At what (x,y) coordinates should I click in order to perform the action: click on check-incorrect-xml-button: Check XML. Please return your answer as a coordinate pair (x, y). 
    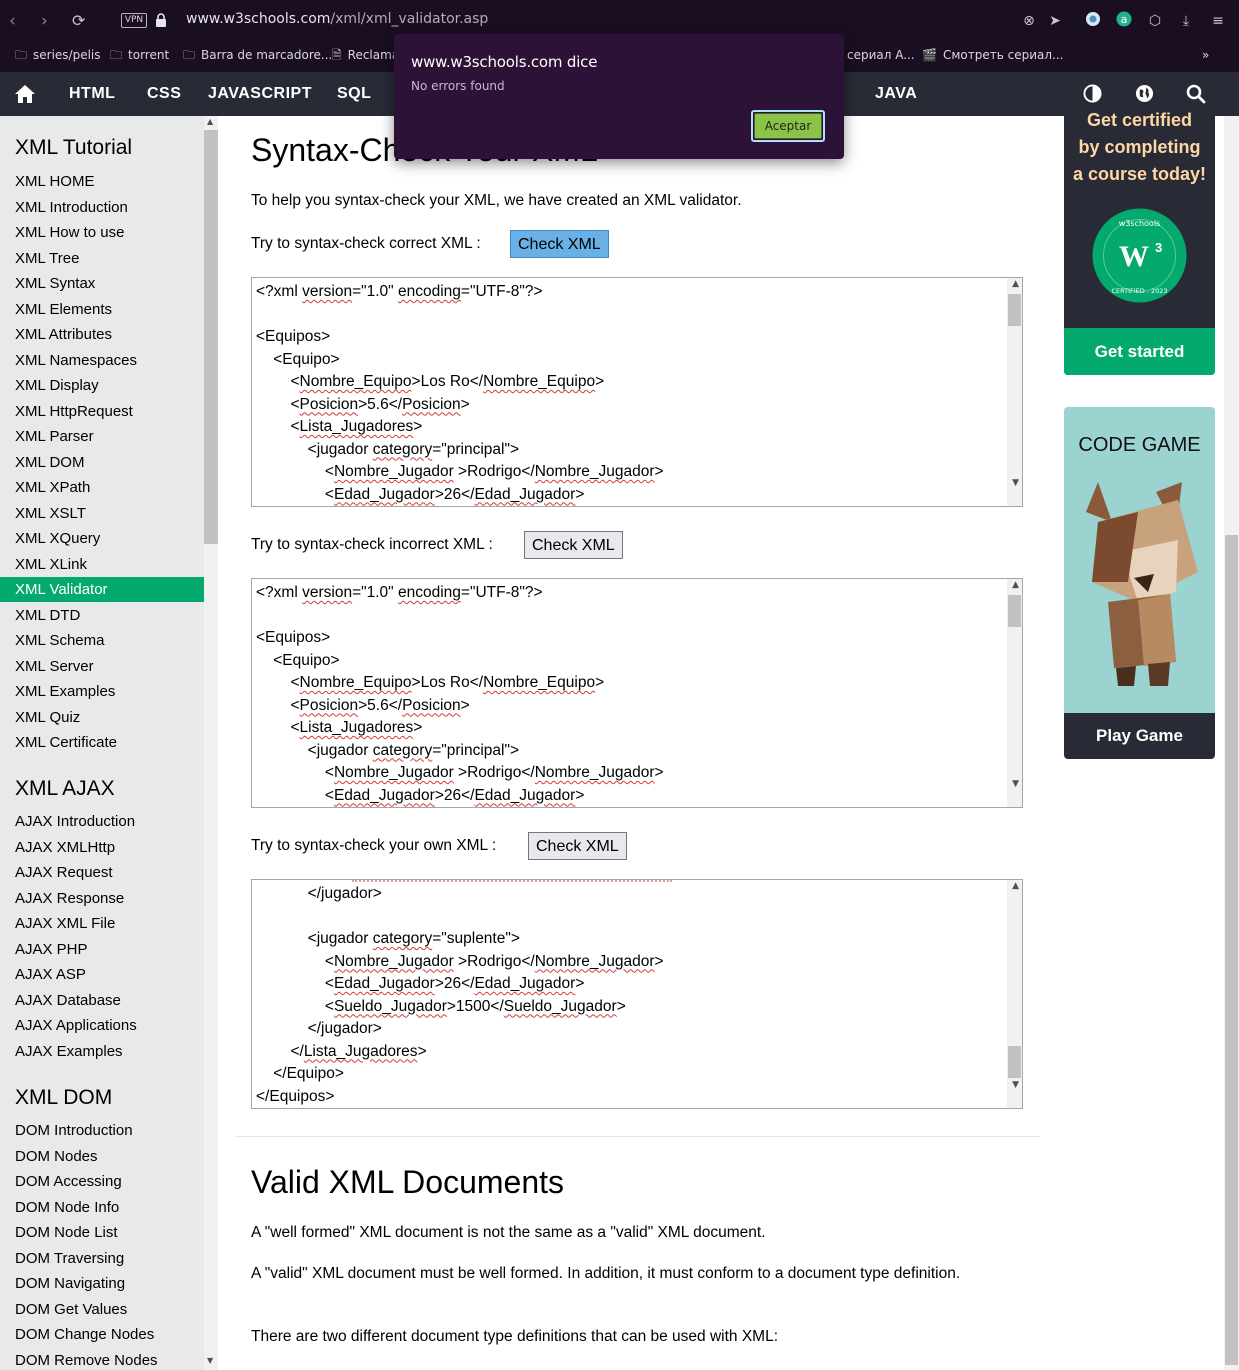
    Looking at the image, I should click on (573, 545).